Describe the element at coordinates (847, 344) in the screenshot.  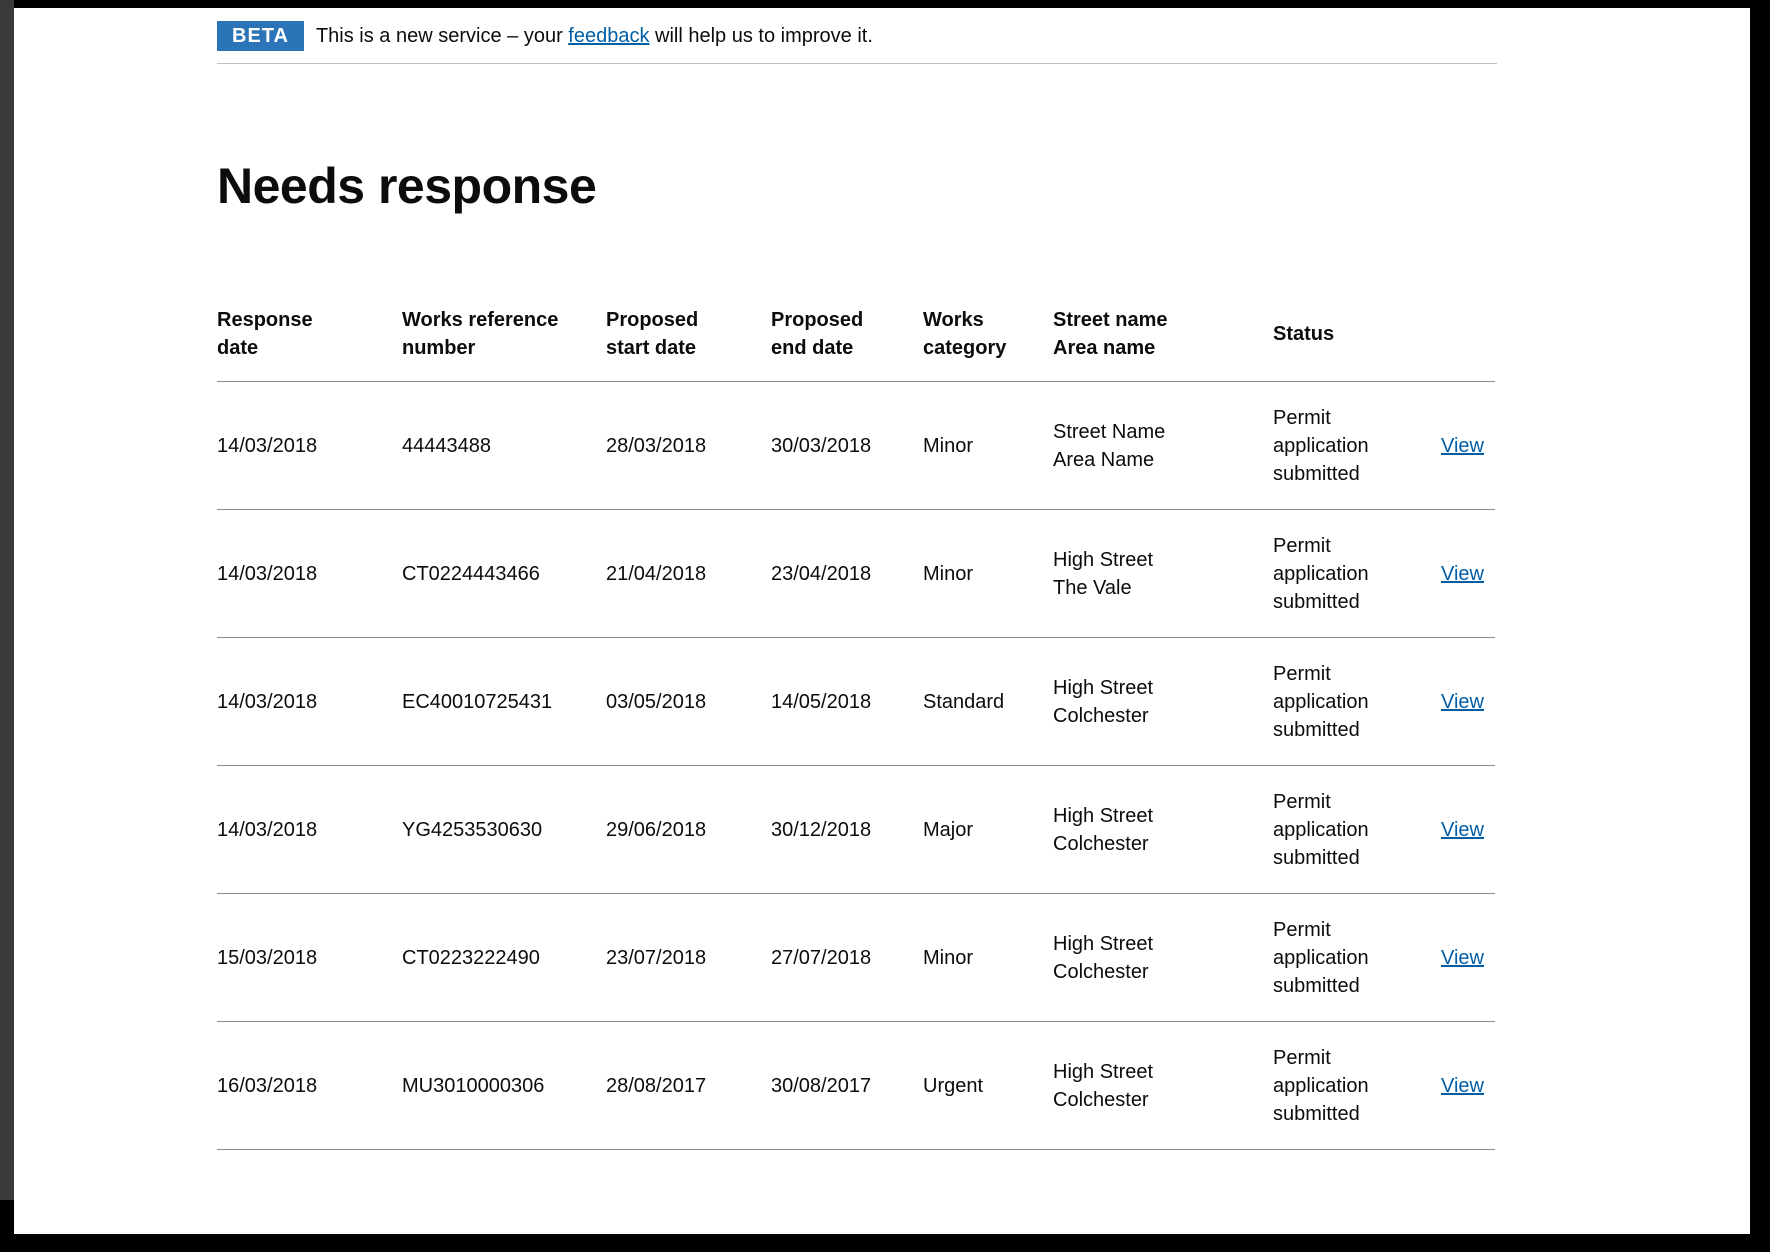
I see `header-end-date: Proposed end date` at that location.